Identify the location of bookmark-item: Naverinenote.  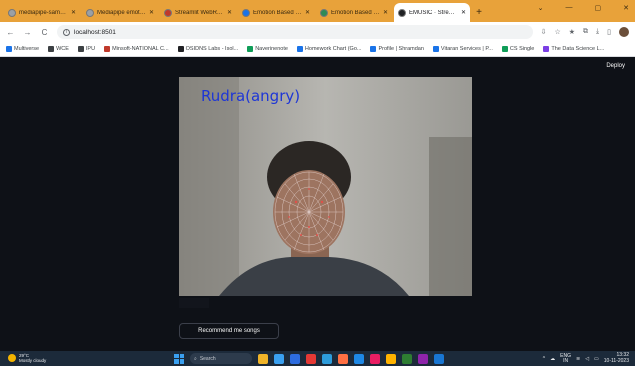
(267, 49).